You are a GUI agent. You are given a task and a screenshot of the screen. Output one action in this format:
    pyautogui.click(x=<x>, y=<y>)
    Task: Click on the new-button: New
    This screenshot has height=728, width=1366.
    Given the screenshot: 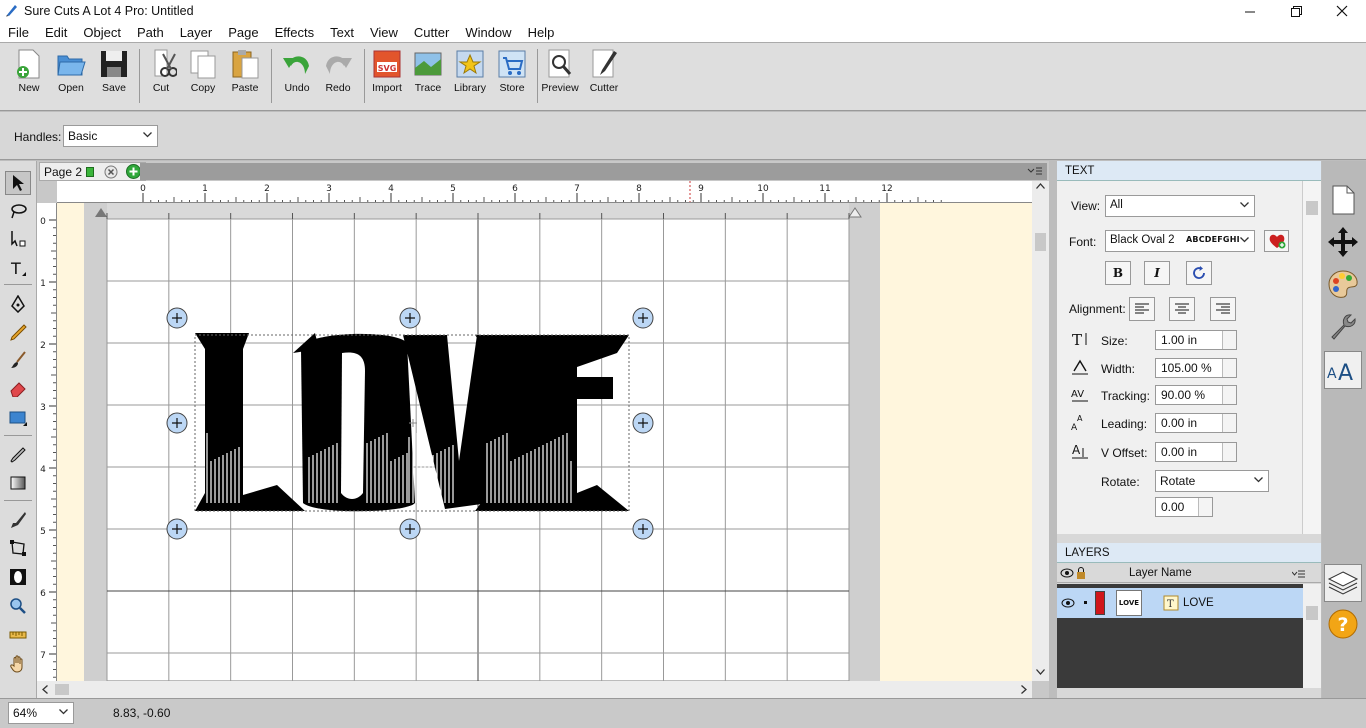 What is the action you would take?
    pyautogui.click(x=29, y=71)
    